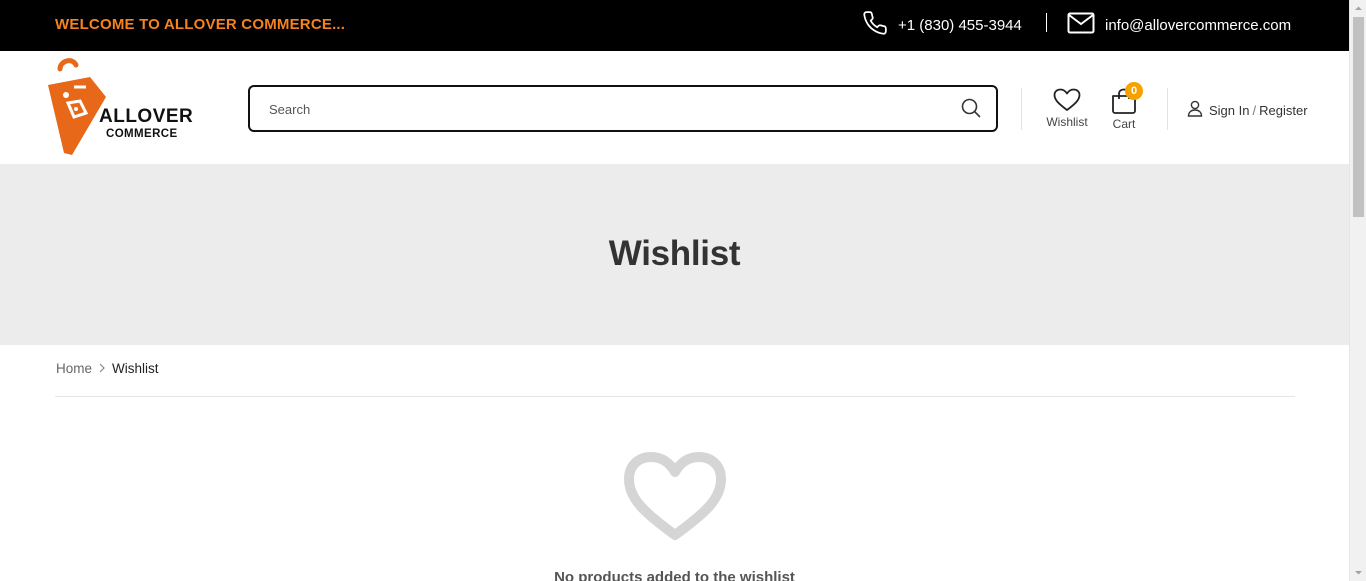 This screenshot has width=1366, height=581. I want to click on shopping-bag-icon: 0, so click(1125, 98).